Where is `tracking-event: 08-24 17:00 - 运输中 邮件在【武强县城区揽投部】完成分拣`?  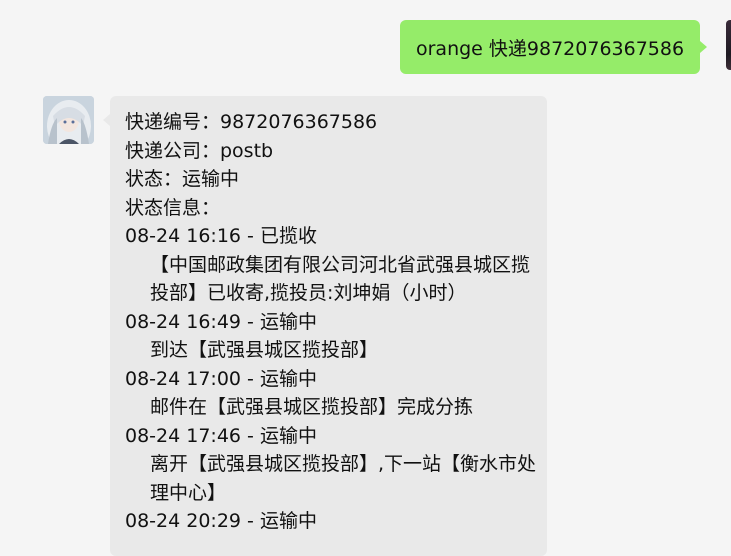 tracking-event: 08-24 17:00 - 运输中 邮件在【武强县城区揽投部】完成分拣 is located at coordinates (336, 393).